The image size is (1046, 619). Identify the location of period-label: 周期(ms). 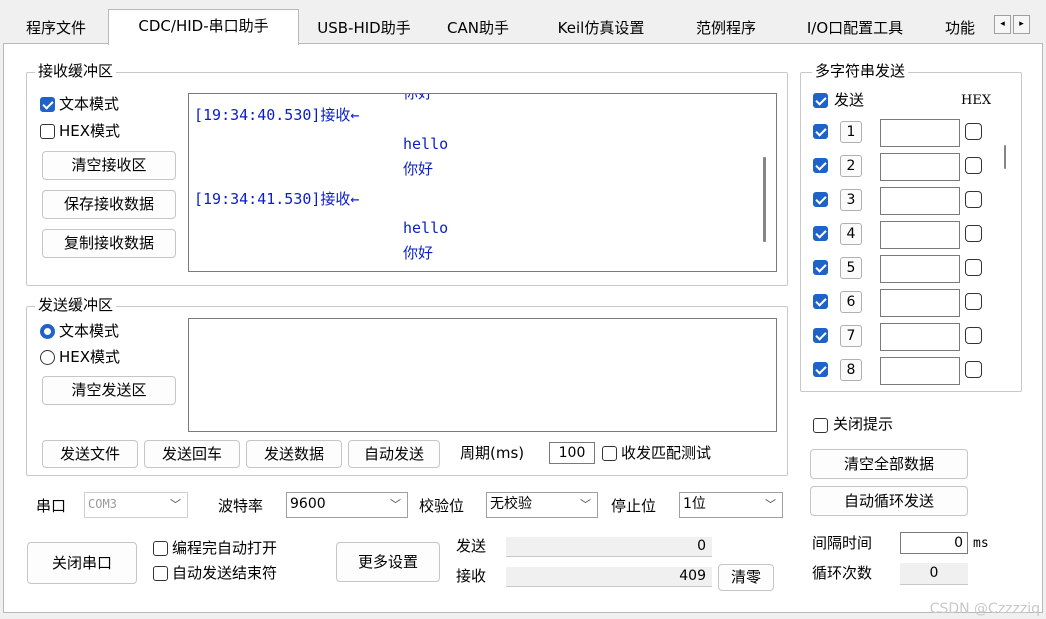
(492, 453).